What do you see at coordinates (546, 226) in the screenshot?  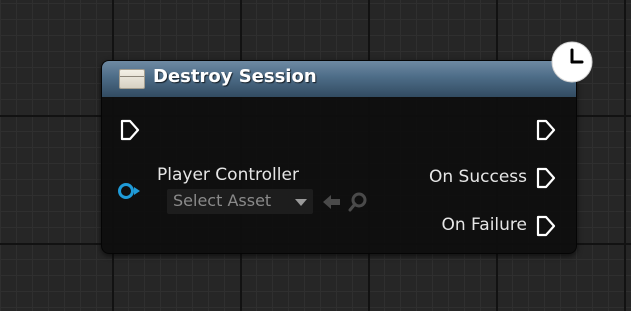 I see `on-failure-pin-icon` at bounding box center [546, 226].